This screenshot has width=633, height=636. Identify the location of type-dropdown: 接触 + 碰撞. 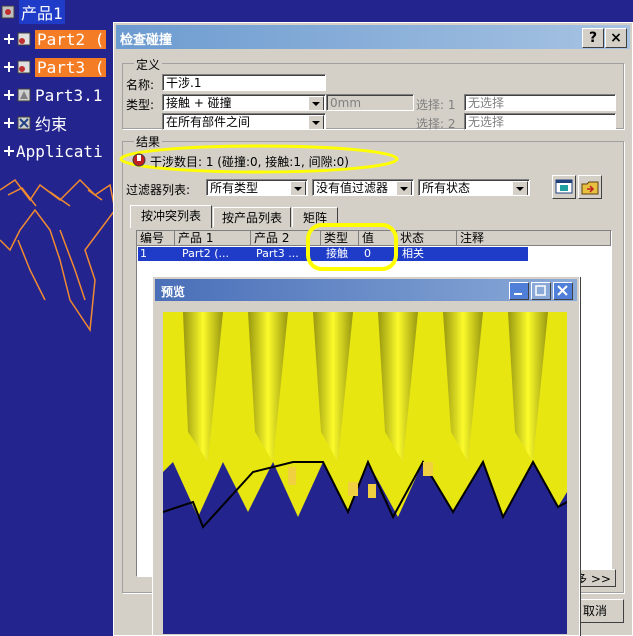
(244, 102).